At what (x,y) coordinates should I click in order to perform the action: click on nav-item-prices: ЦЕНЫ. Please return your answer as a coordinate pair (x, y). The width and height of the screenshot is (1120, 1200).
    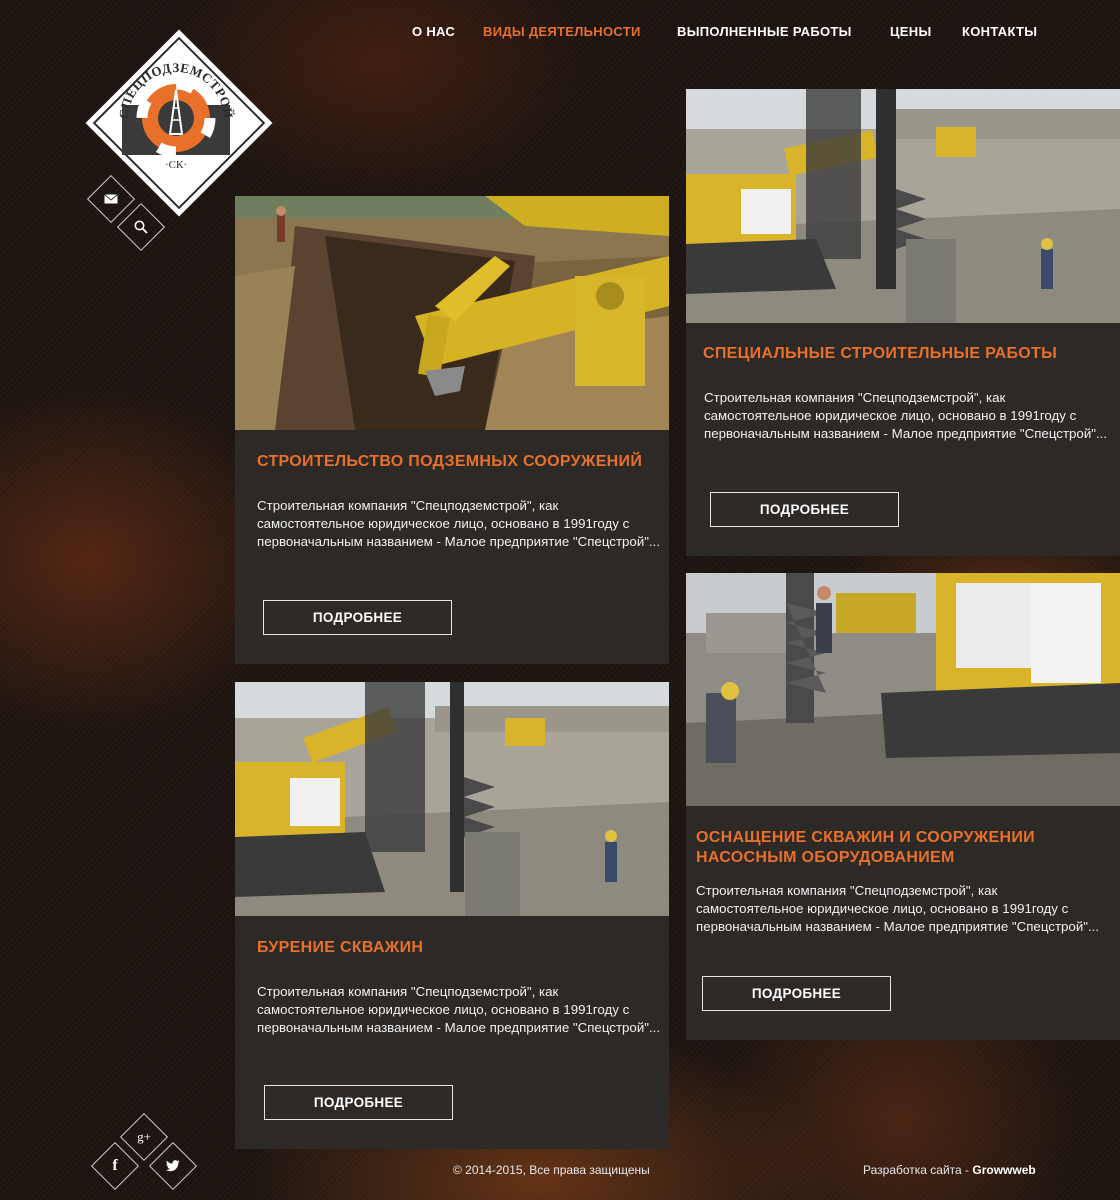
    Looking at the image, I should click on (910, 31).